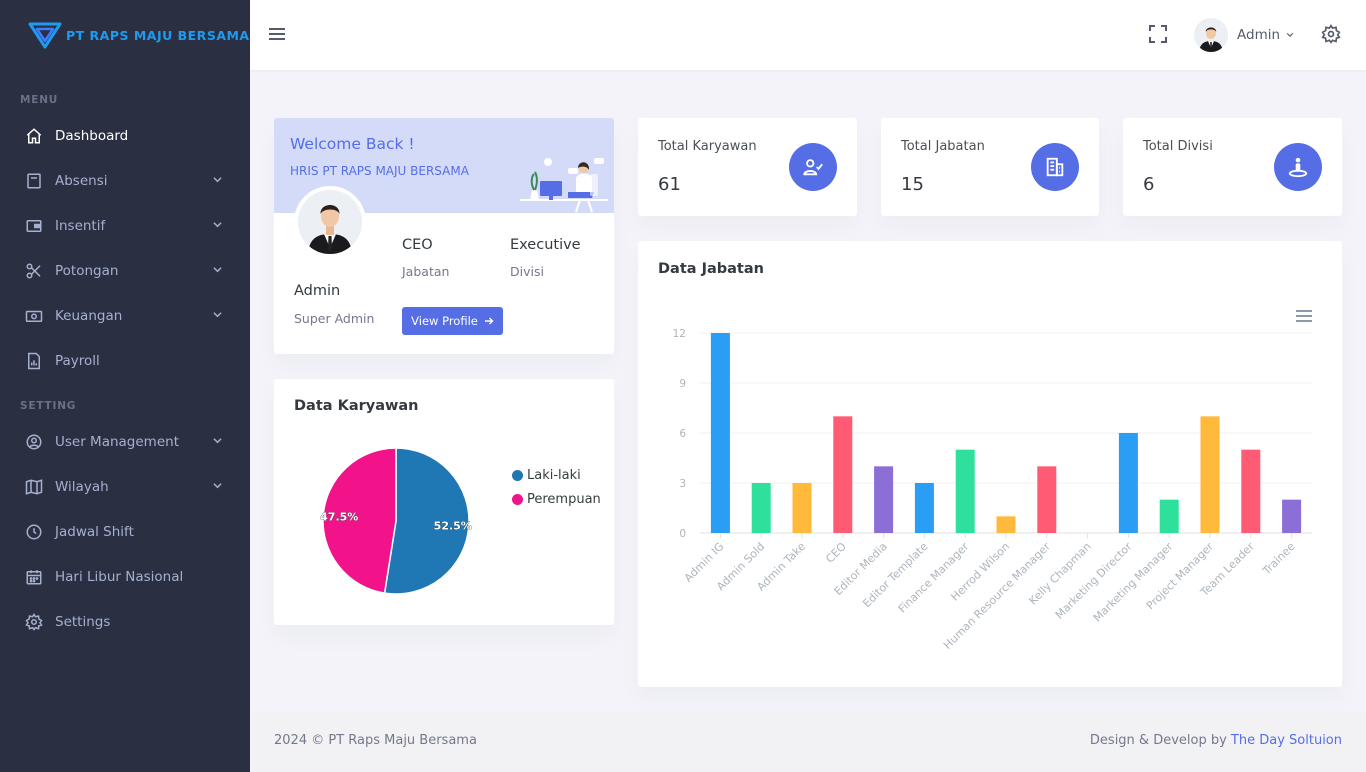 The height and width of the screenshot is (772, 1366). Describe the element at coordinates (334, 318) in the screenshot. I see `profile-role: Super Admin` at that location.